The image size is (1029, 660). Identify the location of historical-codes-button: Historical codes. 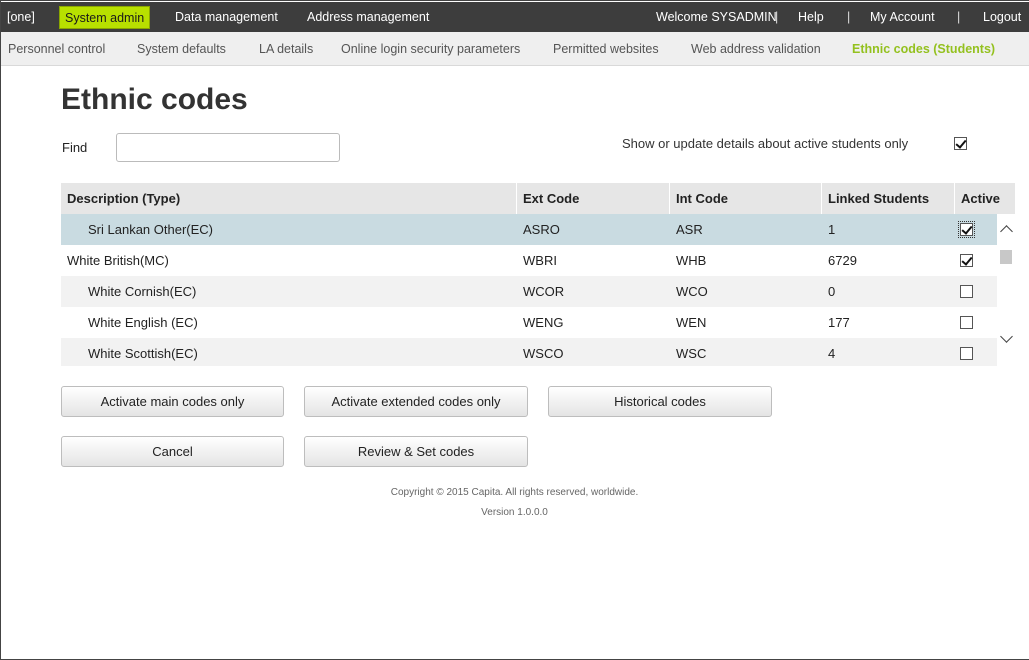
(660, 401).